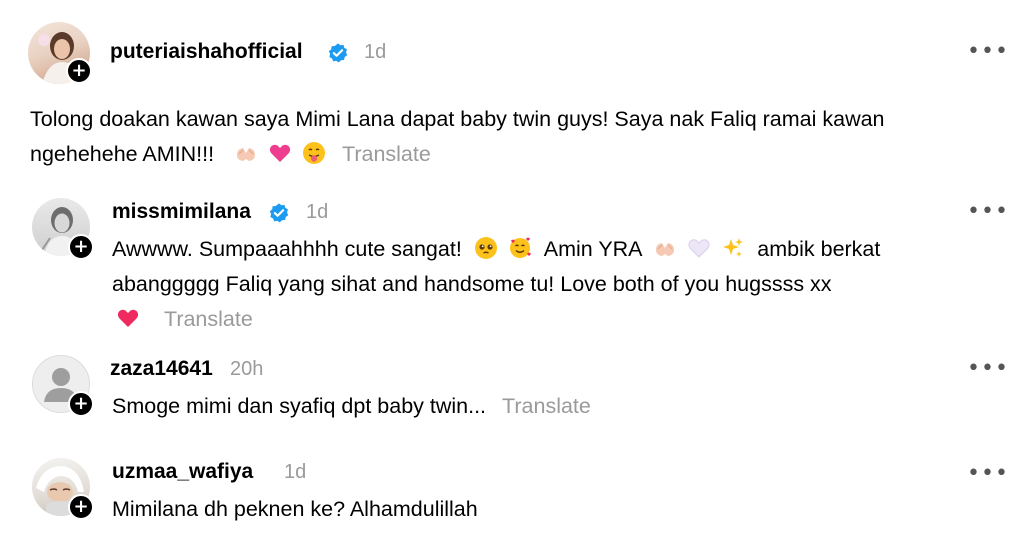  I want to click on comment-username: uzmaa_wafiya, so click(182, 472).